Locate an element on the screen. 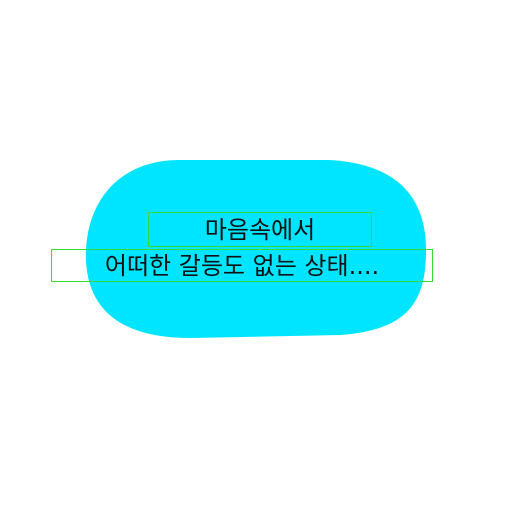  text-line-1-content: 마음속에서 is located at coordinates (260, 229).